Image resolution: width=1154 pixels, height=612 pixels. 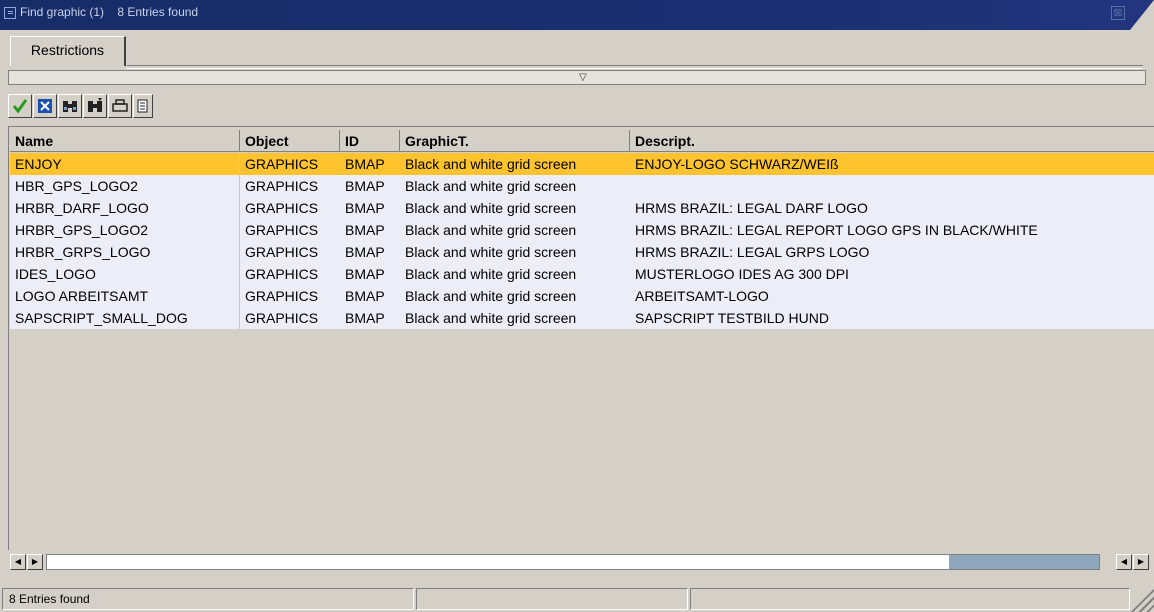 I want to click on cell-name: LOGO ARBEITSAMT, so click(x=125, y=296).